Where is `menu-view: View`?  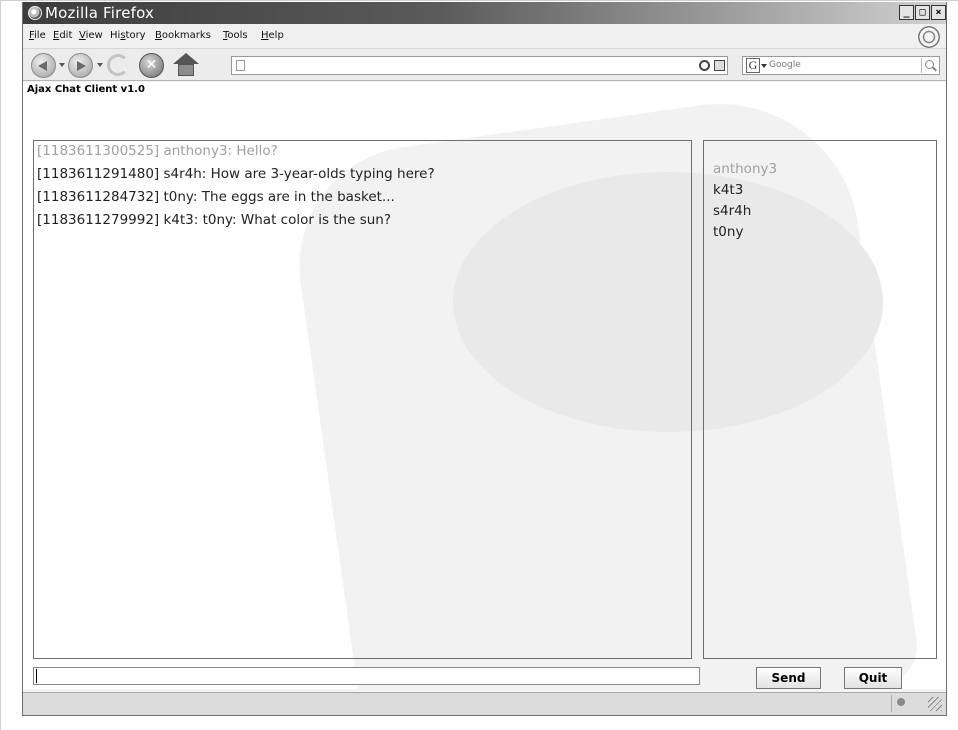 menu-view: View is located at coordinates (91, 35).